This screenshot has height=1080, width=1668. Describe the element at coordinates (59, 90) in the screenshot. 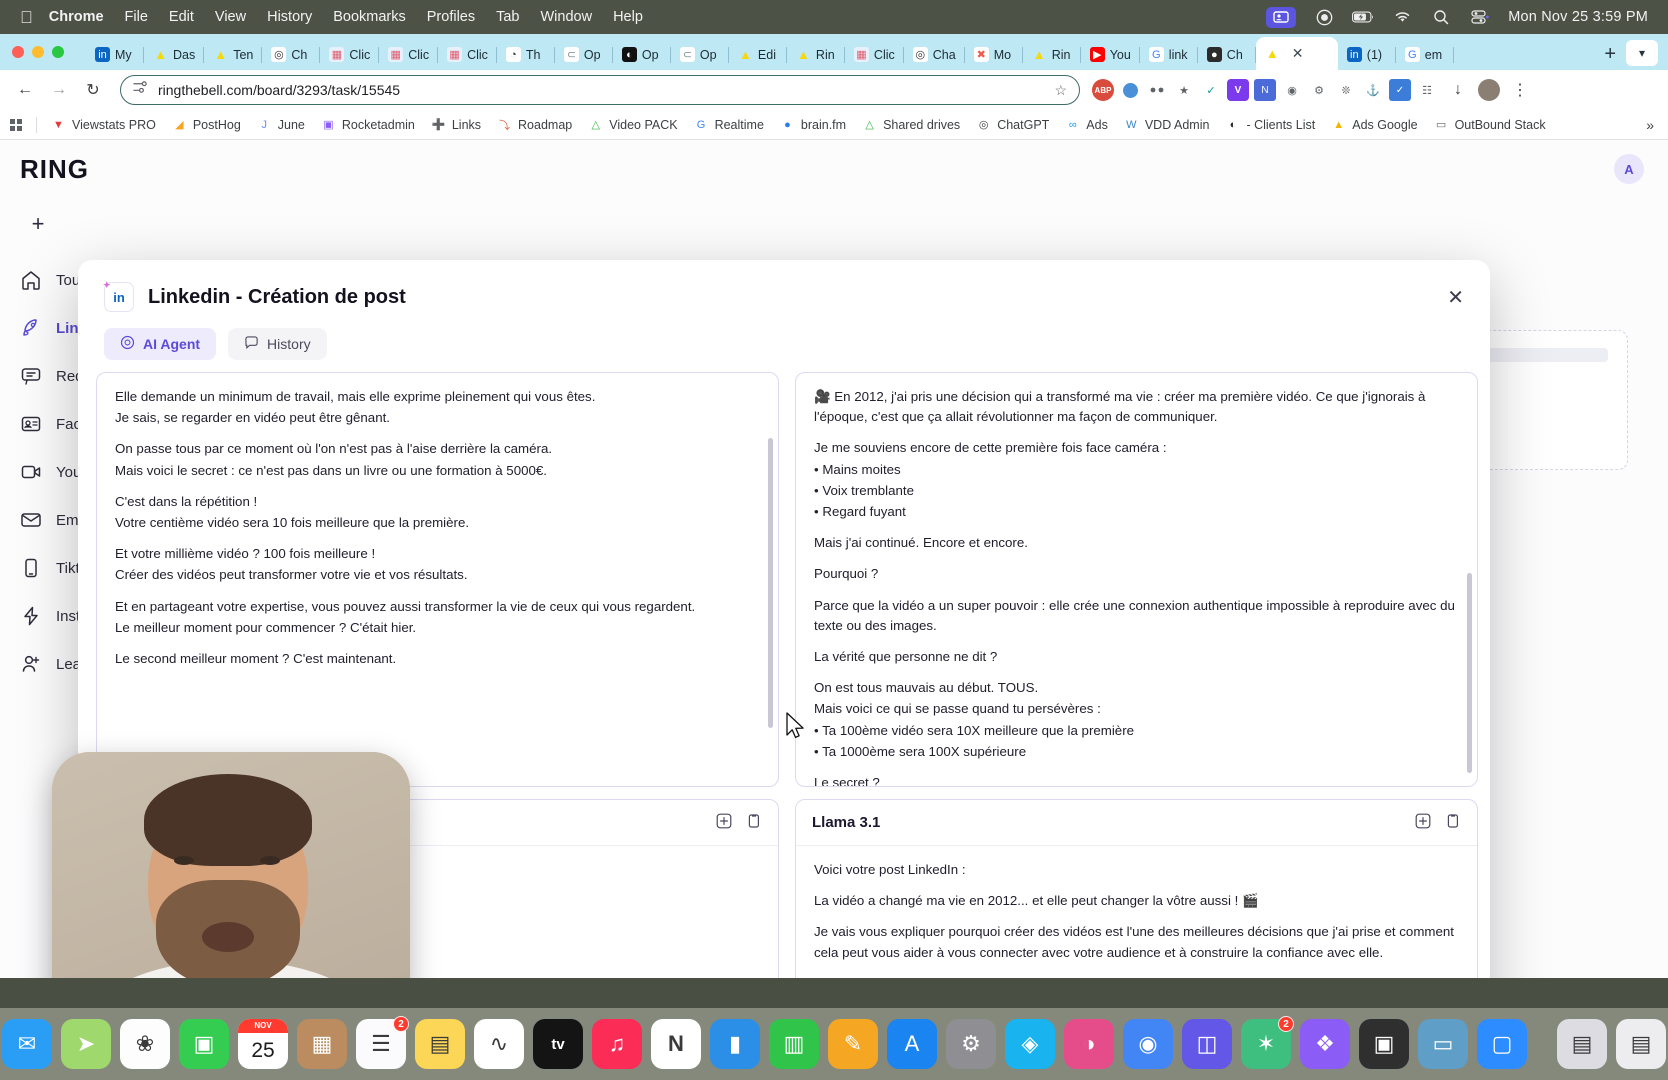

I see `forward-arrow-icon: →` at that location.